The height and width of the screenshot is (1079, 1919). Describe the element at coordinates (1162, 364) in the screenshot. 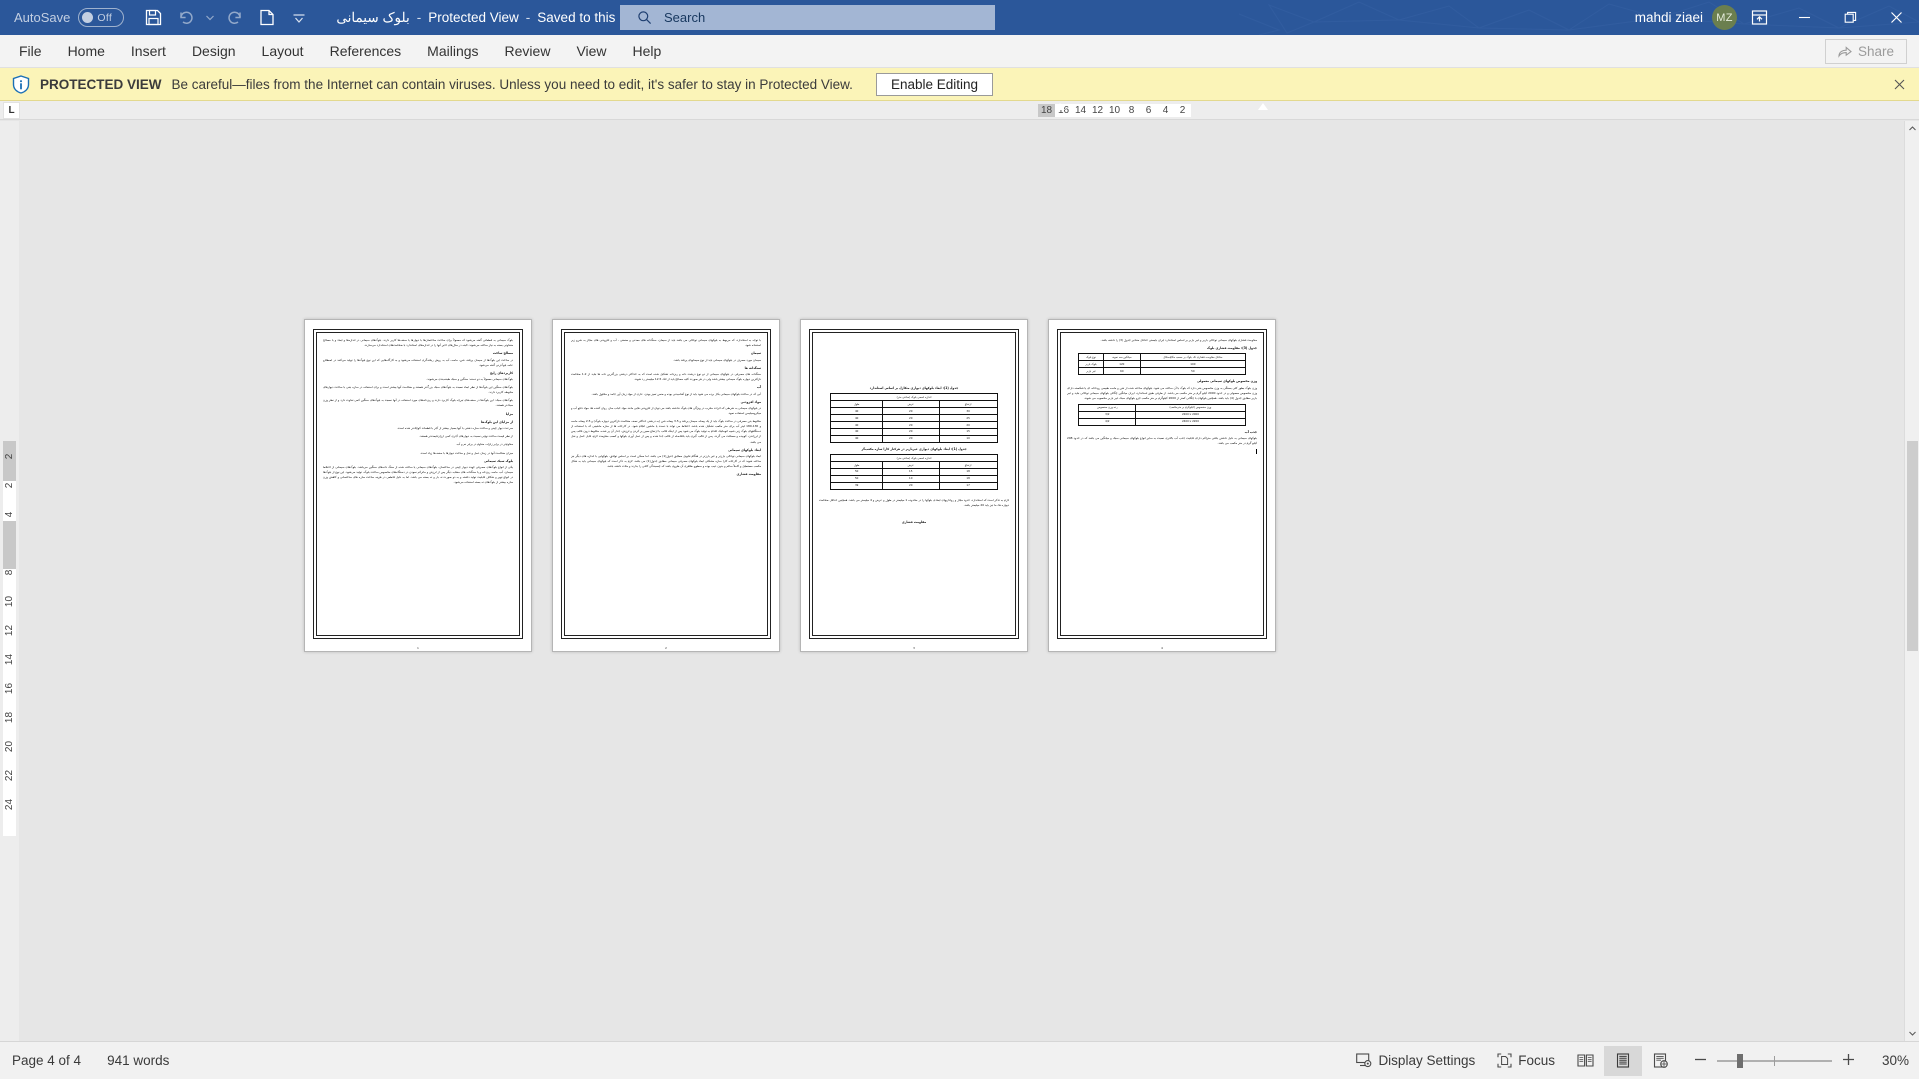

I see `table-row: 100 120 بلوک باربر` at that location.